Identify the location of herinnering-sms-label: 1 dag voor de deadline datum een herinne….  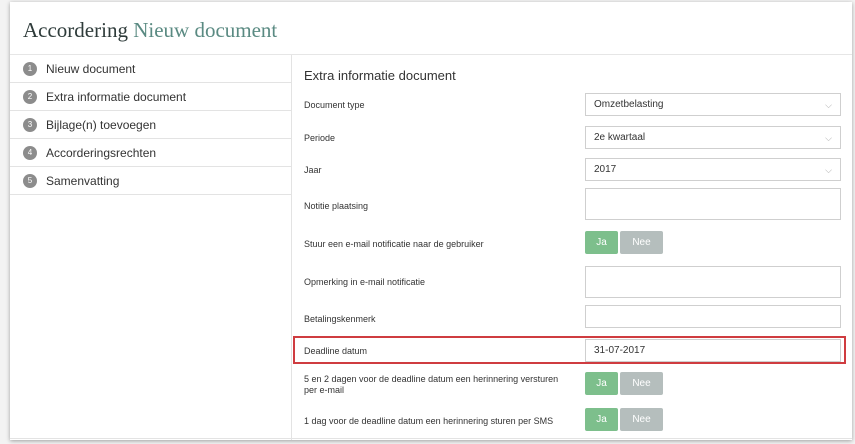
(429, 421).